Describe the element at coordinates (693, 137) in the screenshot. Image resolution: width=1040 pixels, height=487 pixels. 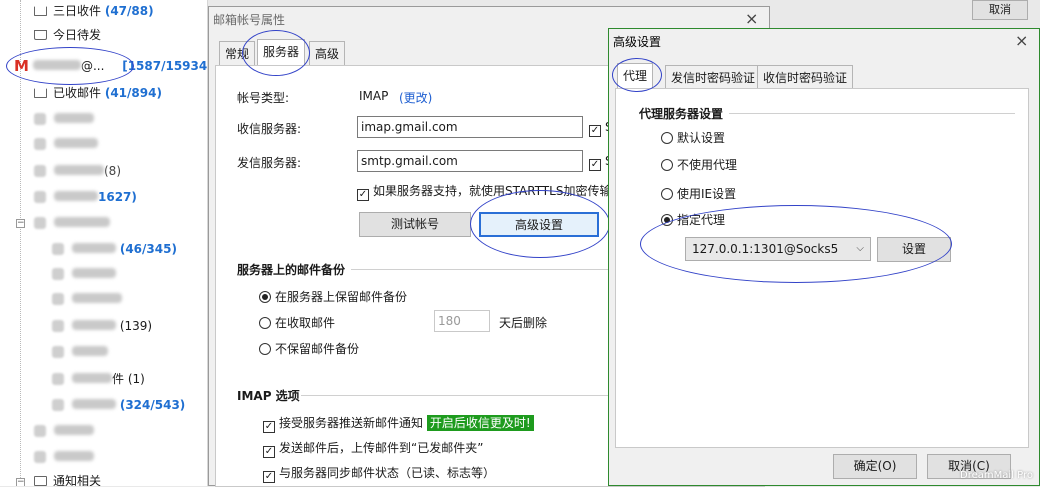
I see `proxy-default-radio: 默认设置` at that location.